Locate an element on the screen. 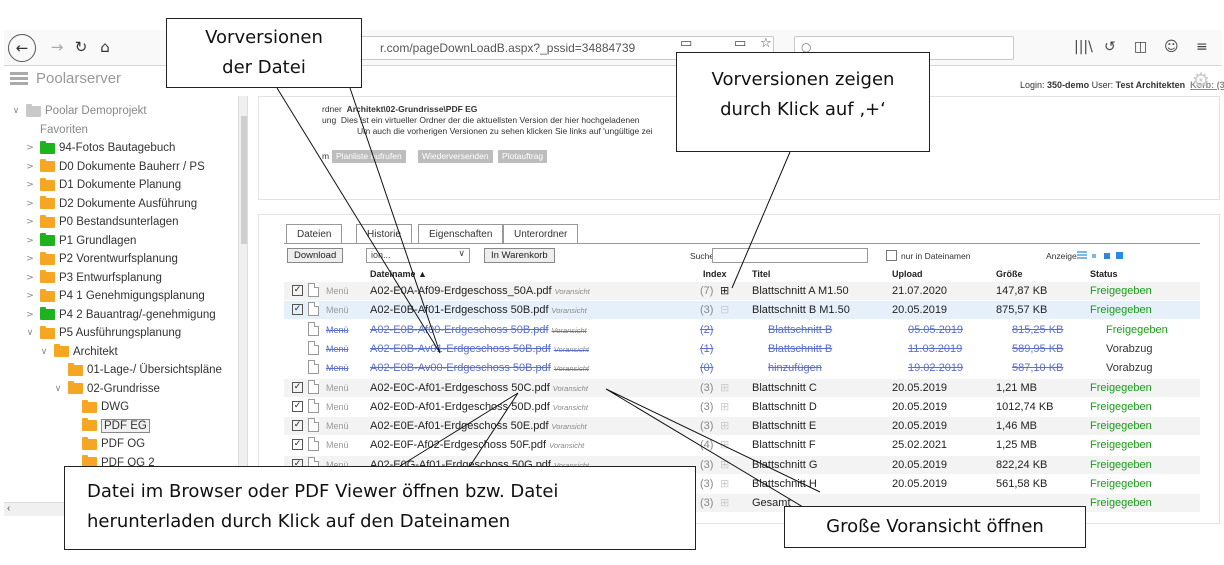 Image resolution: width=1224 pixels, height=565 pixels. col-status: Status is located at coordinates (1104, 274).